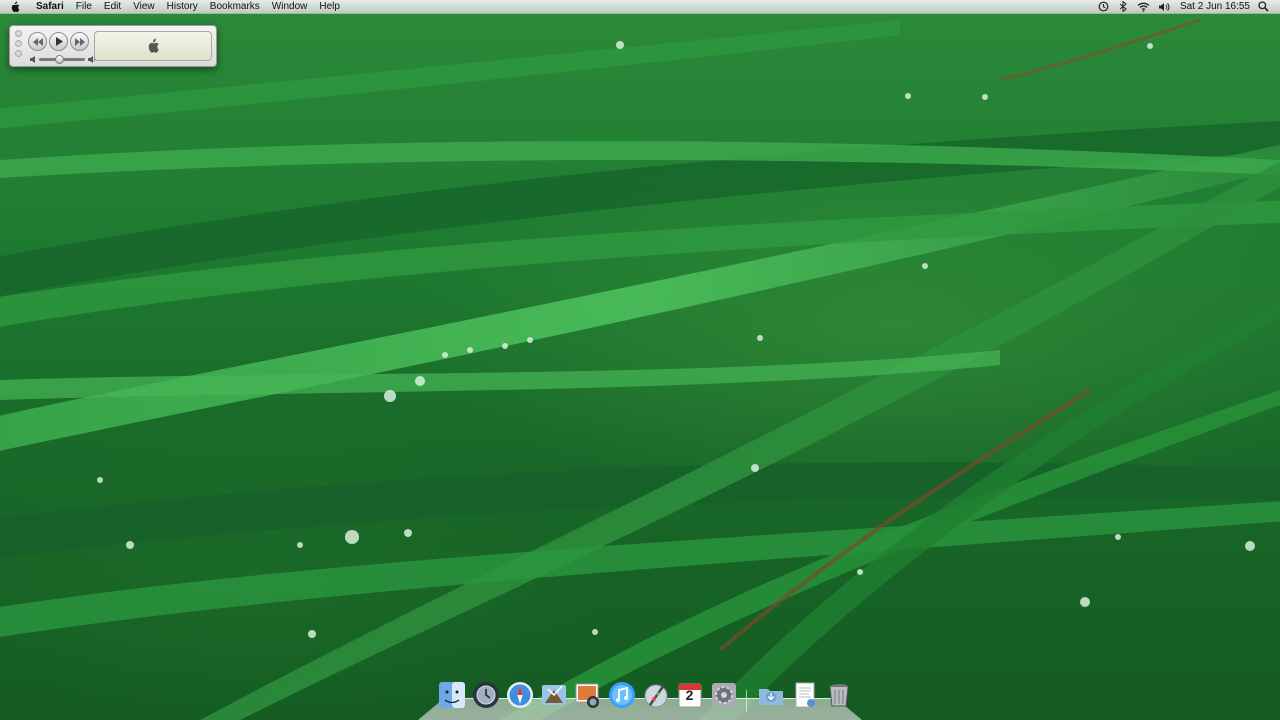  Describe the element at coordinates (587, 694) in the screenshot. I see `iphoto-icon` at that location.